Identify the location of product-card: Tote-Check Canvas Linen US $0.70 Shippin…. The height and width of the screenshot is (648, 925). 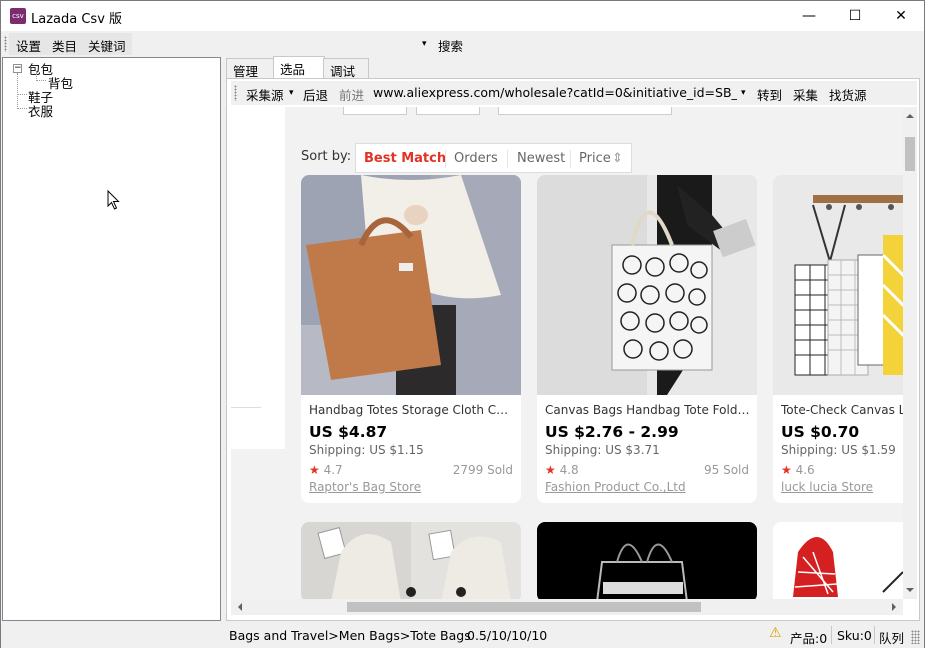
(838, 339).